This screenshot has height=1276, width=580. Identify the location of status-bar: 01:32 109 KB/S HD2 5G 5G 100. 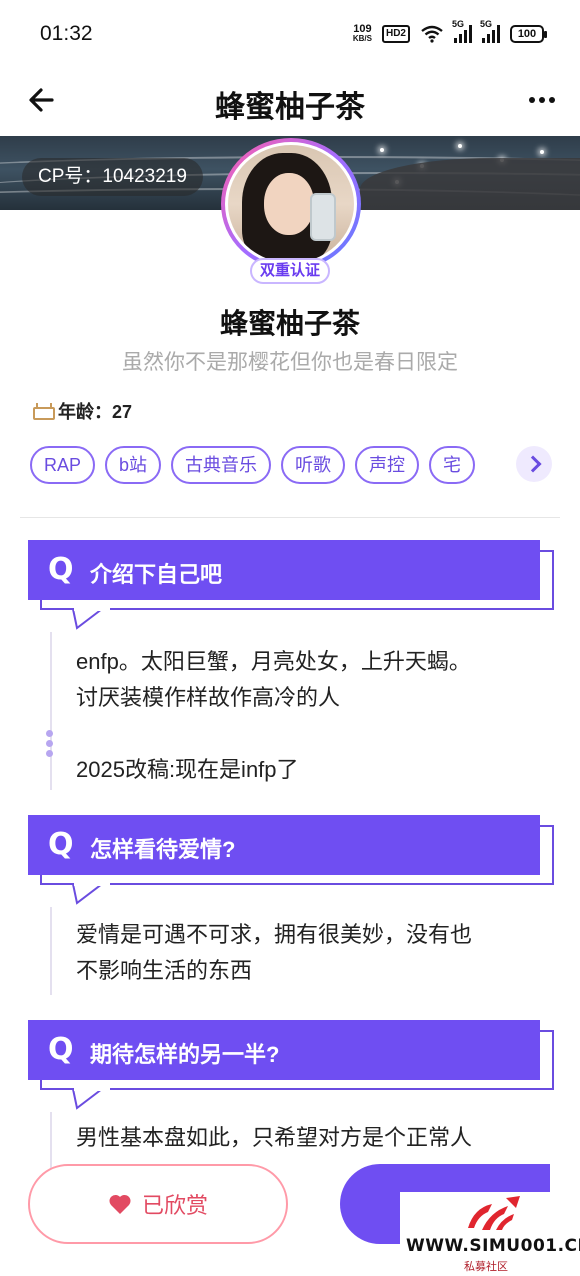
(290, 34).